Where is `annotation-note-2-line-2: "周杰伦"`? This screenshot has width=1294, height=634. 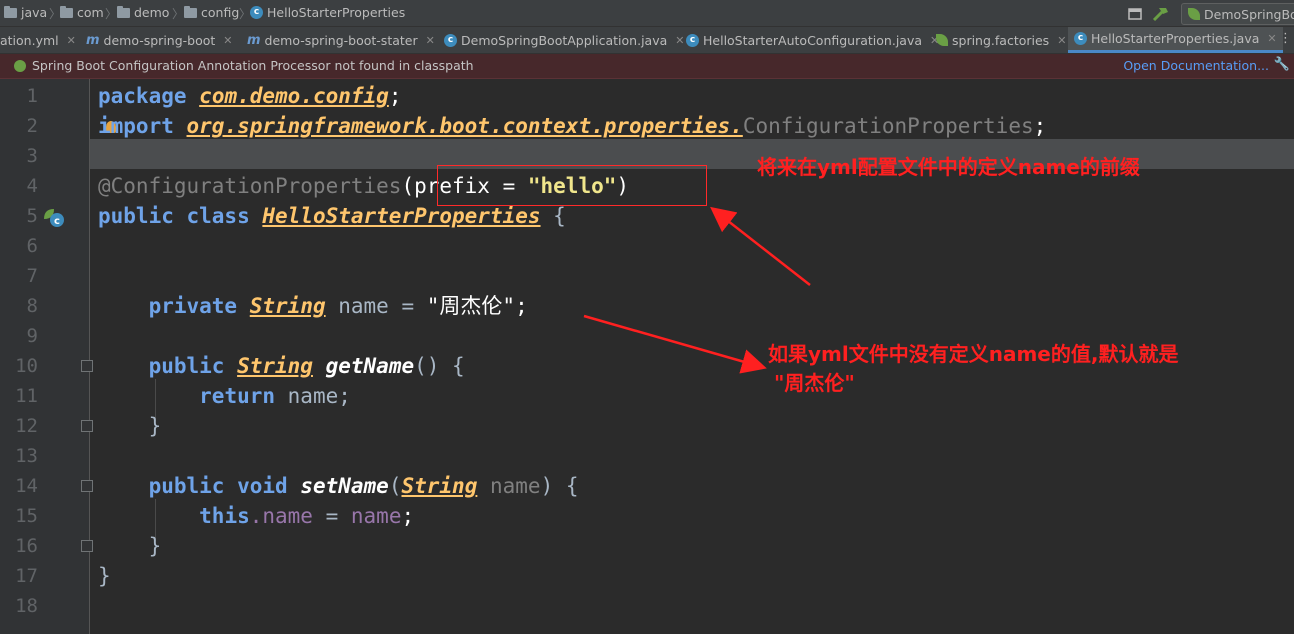 annotation-note-2-line-2: "周杰伦" is located at coordinates (814, 383).